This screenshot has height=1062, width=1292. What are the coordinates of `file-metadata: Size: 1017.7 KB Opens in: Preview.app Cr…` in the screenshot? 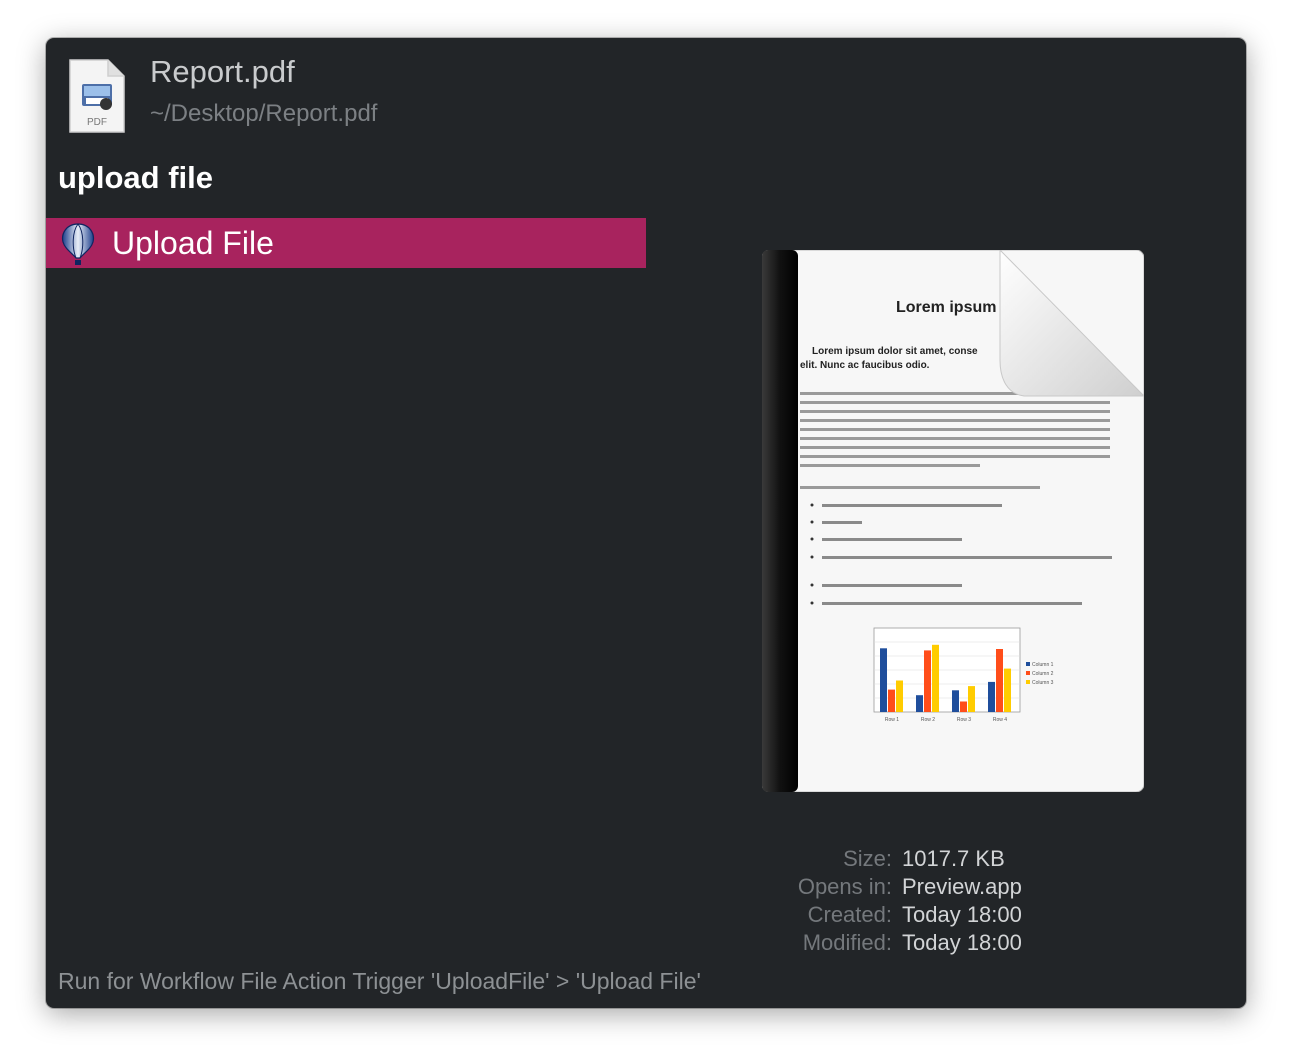 It's located at (896, 902).